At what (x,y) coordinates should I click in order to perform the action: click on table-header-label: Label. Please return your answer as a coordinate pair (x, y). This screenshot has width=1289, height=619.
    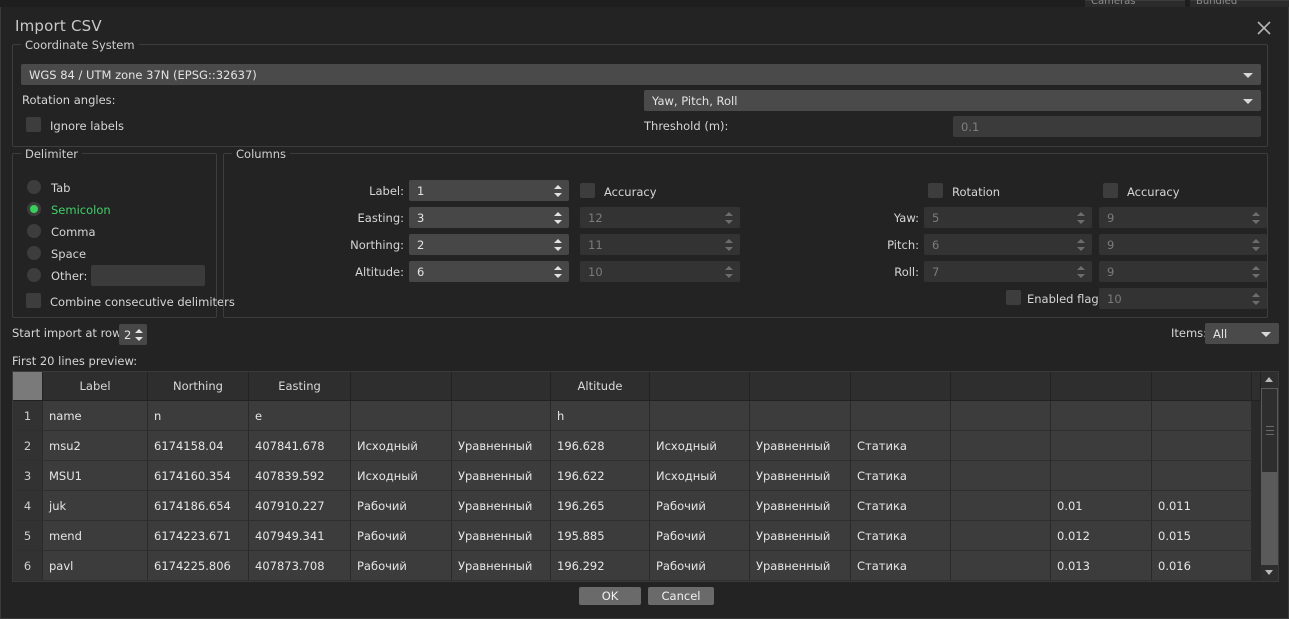
    Looking at the image, I should click on (95, 386).